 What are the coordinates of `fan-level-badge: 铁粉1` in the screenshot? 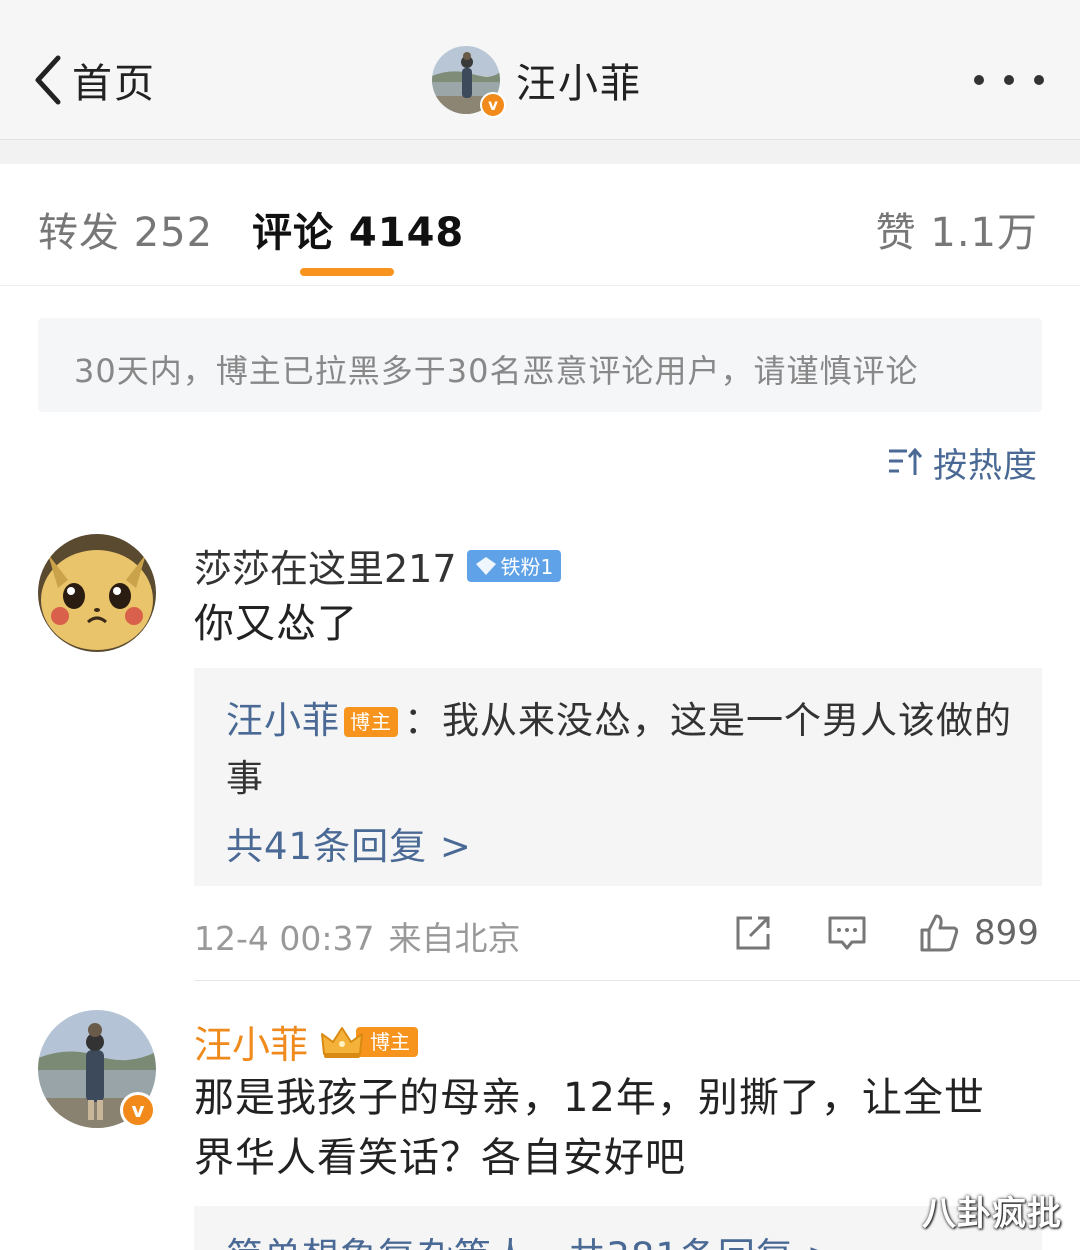 It's located at (514, 565).